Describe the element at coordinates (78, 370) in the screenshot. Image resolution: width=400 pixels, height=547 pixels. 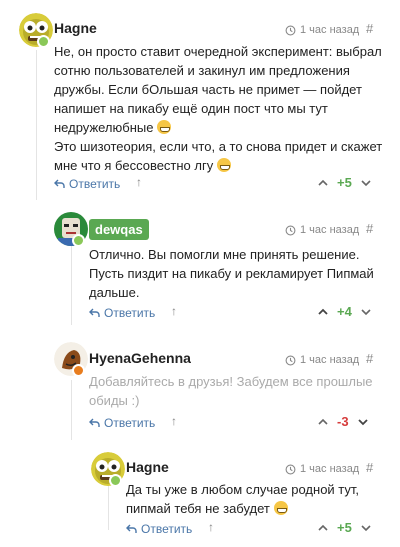
I see `status-indicator` at that location.